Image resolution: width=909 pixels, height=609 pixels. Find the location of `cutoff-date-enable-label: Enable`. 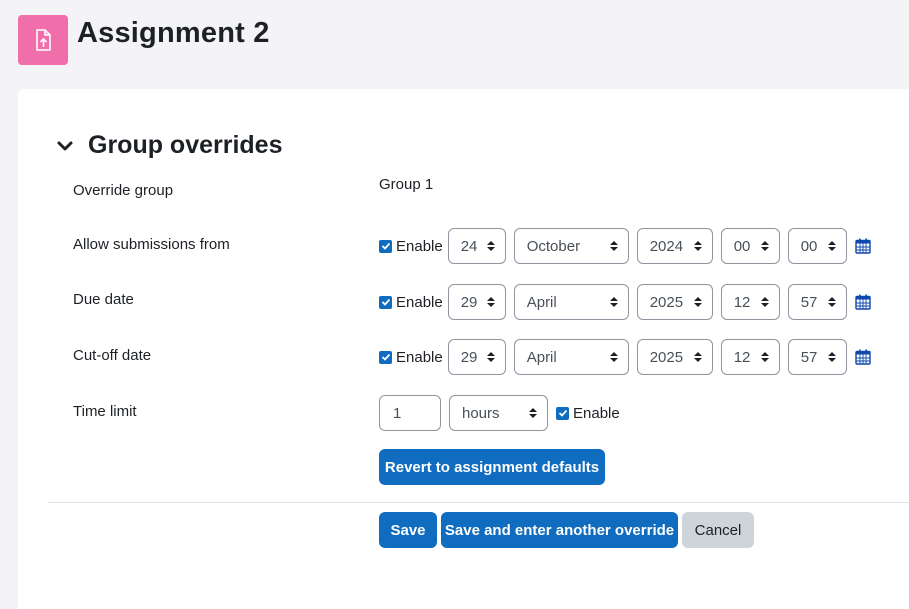

cutoff-date-enable-label: Enable is located at coordinates (419, 357).